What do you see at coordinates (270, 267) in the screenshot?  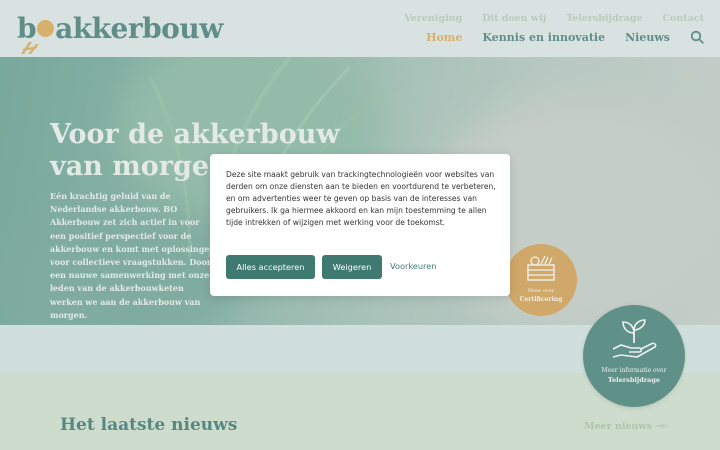 I see `accept-all-button: Alles accepteren` at bounding box center [270, 267].